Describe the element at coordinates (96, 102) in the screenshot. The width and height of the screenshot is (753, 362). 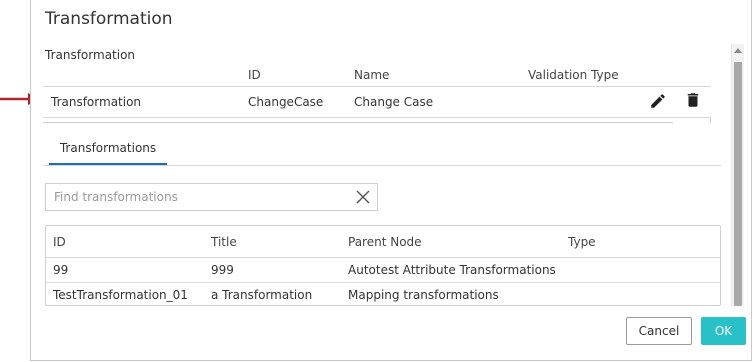
I see `selected-row-type: Transformation` at that location.